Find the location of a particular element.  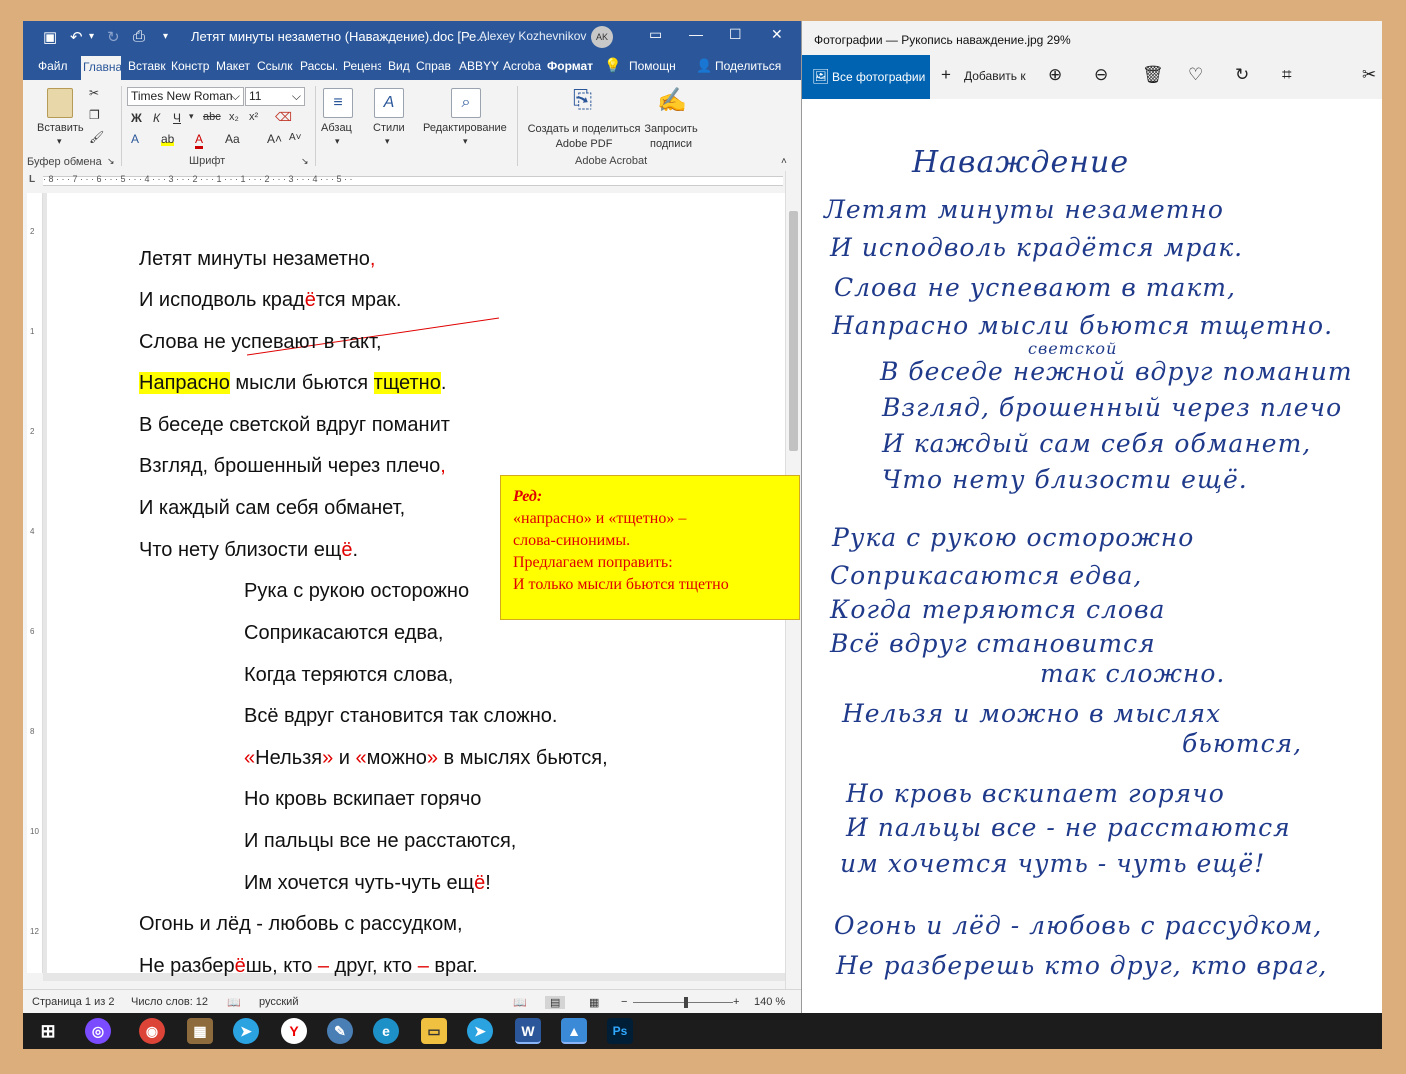

yandex-browser-icon: Y is located at coordinates (294, 1031).